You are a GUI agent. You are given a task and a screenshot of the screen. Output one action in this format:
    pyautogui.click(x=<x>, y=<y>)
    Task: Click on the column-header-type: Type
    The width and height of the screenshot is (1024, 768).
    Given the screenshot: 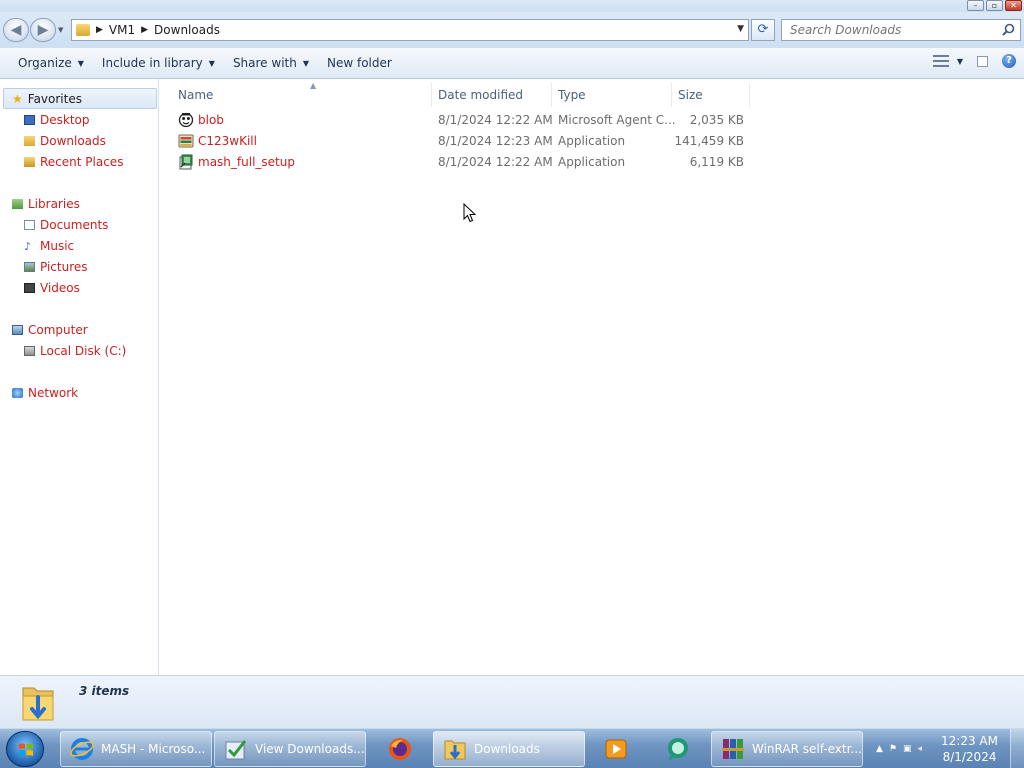 What is the action you would take?
    pyautogui.click(x=612, y=95)
    